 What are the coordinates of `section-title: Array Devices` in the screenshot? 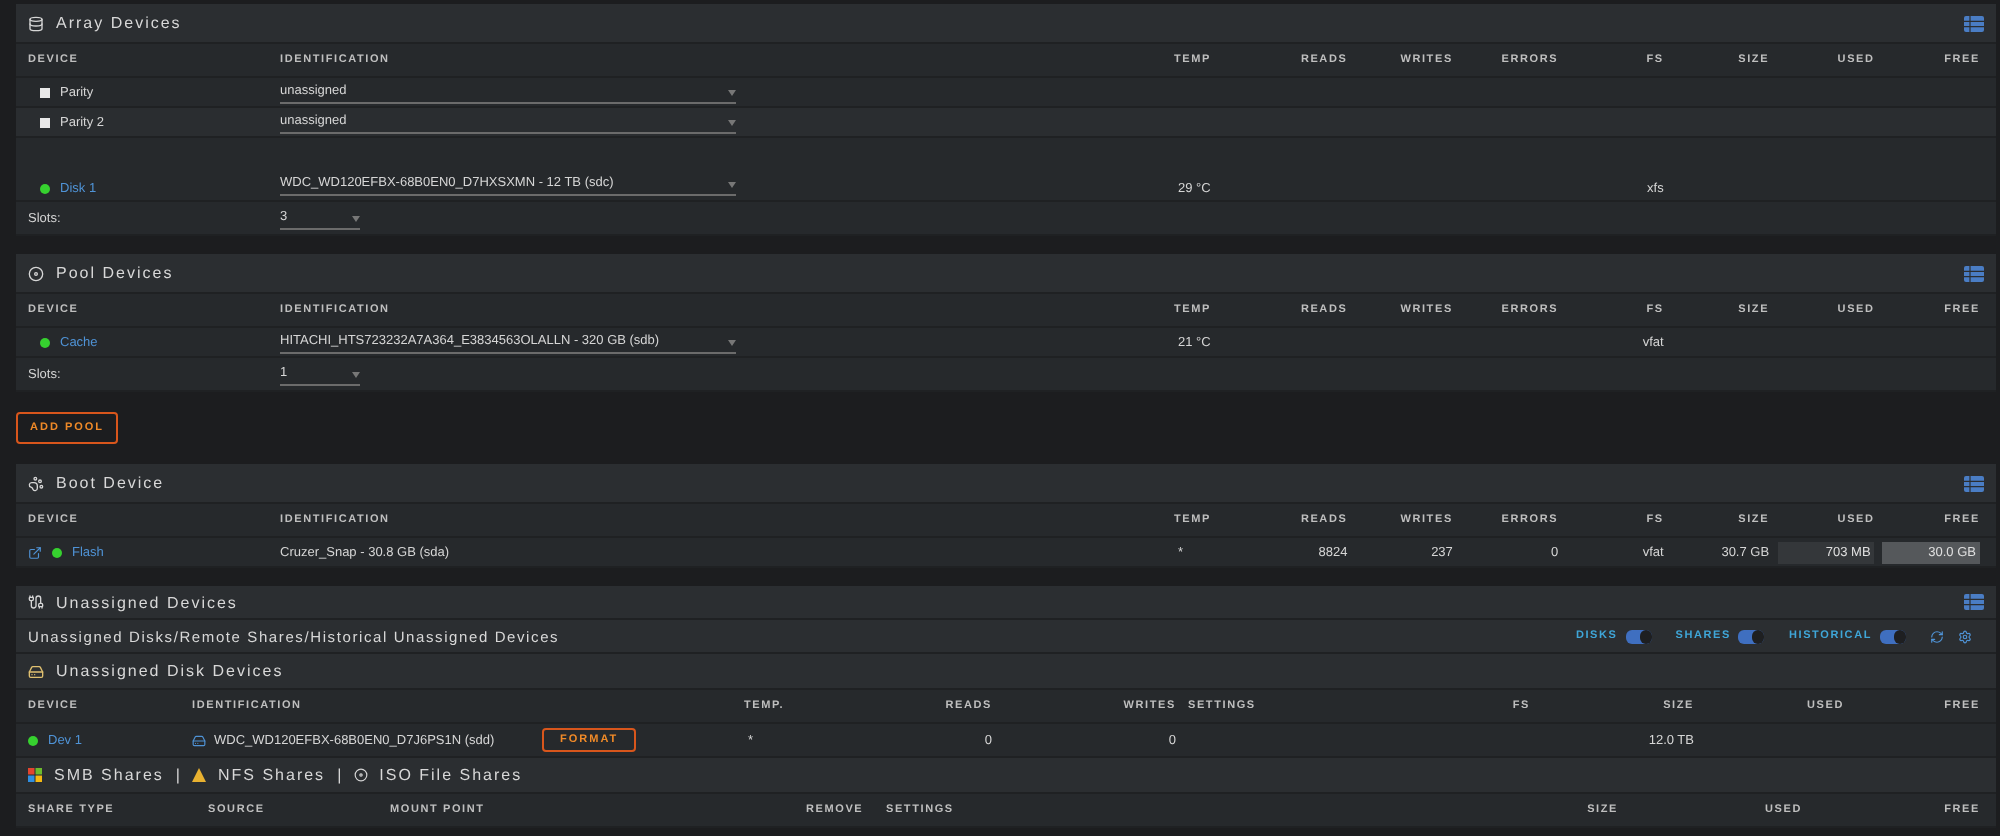 It's located at (119, 23).